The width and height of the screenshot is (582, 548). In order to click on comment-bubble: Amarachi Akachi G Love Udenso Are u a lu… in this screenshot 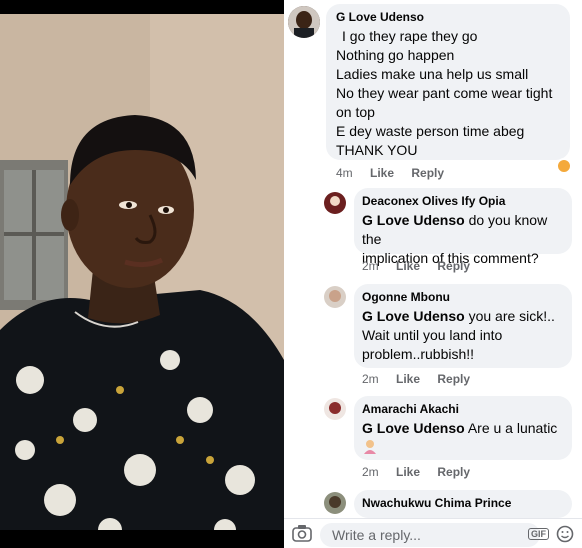, I will do `click(463, 428)`.